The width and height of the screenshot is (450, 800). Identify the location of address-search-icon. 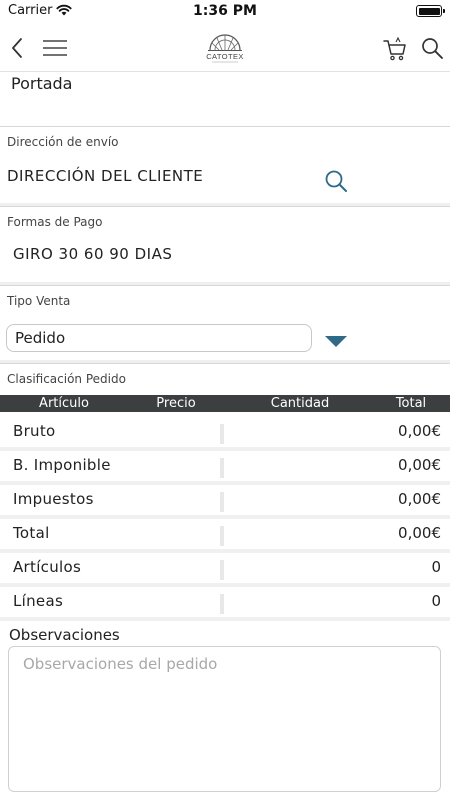
(336, 181).